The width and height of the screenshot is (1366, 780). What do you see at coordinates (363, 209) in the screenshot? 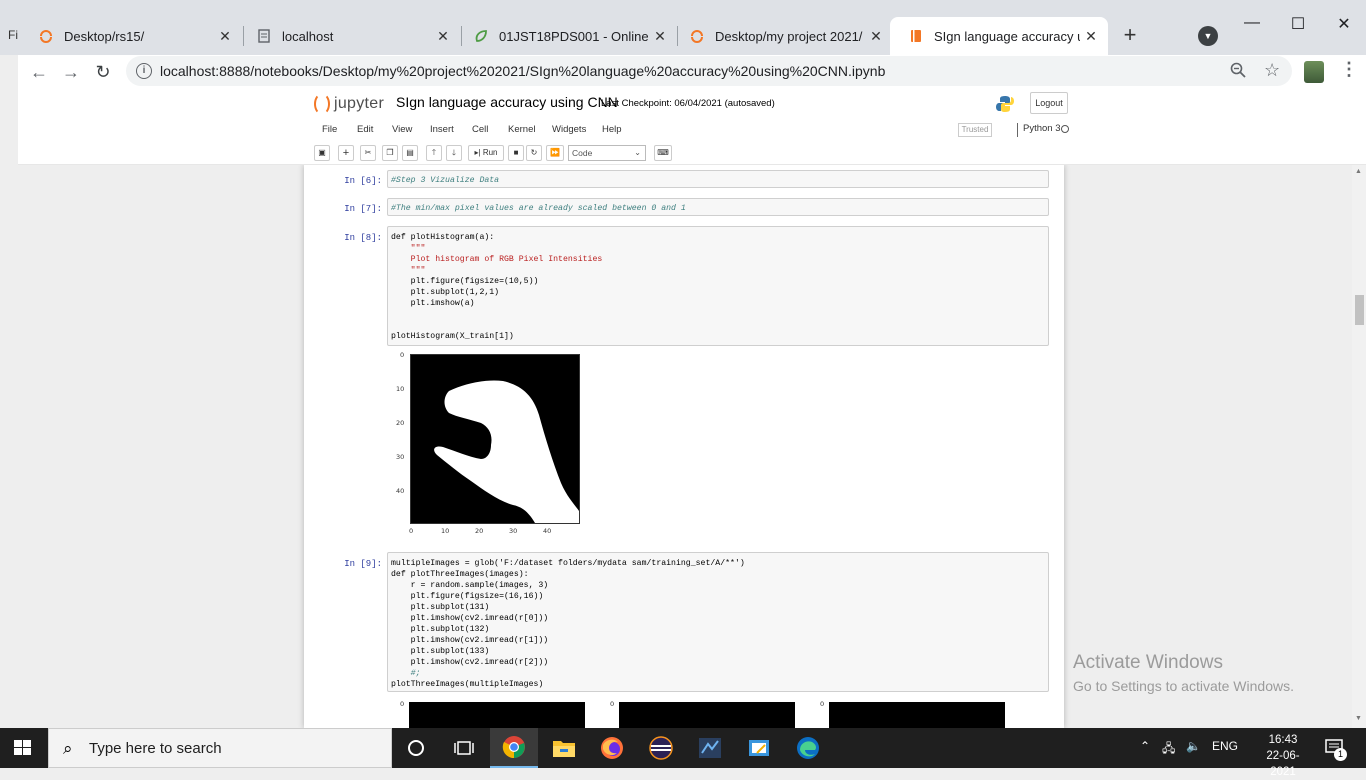
I see `cell-prompt: In [7]:` at bounding box center [363, 209].